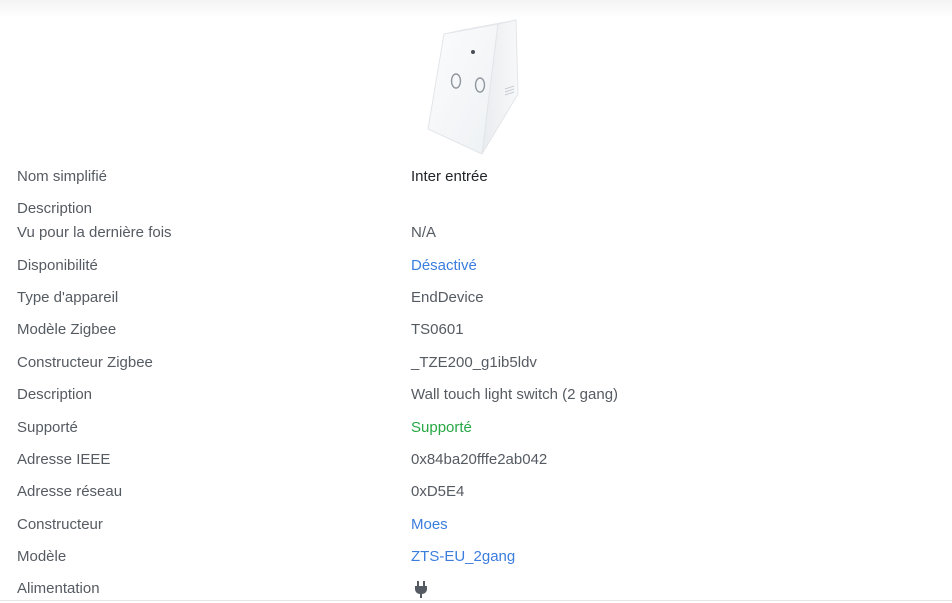 Image resolution: width=952 pixels, height=603 pixels. Describe the element at coordinates (476, 527) in the screenshot. I see `property-row-manufacturer: Constructeur Moes` at that location.